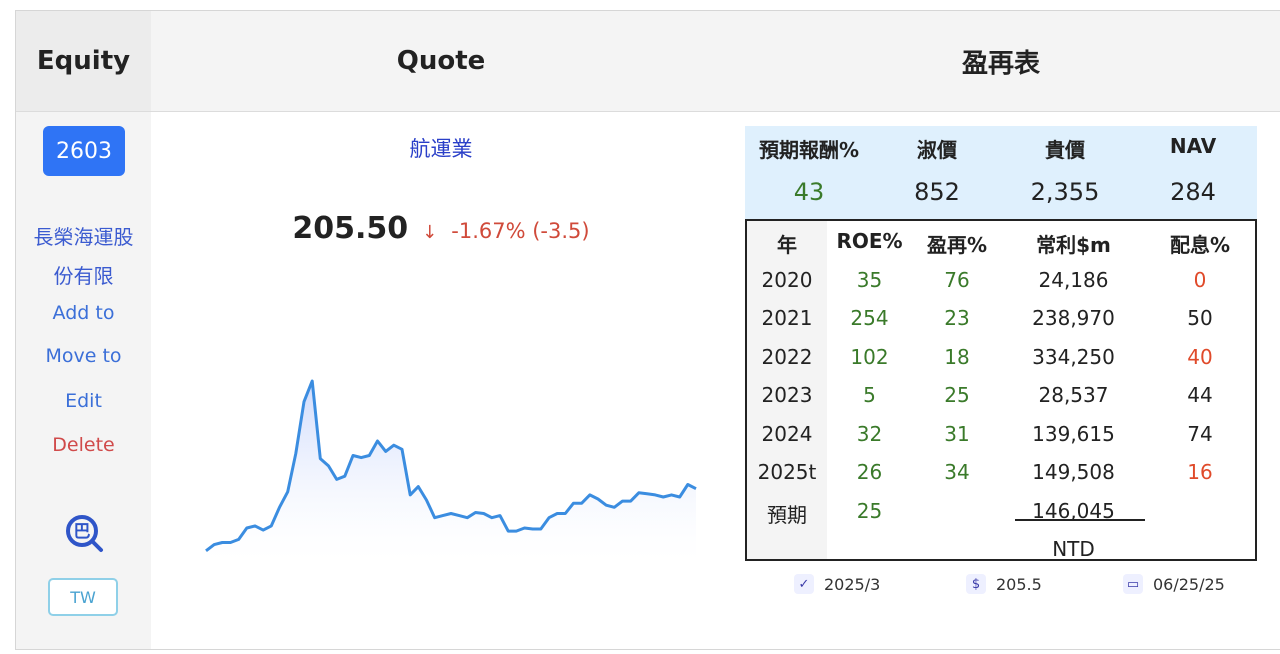 The height and width of the screenshot is (654, 1280). I want to click on header-quote: Quote, so click(441, 61).